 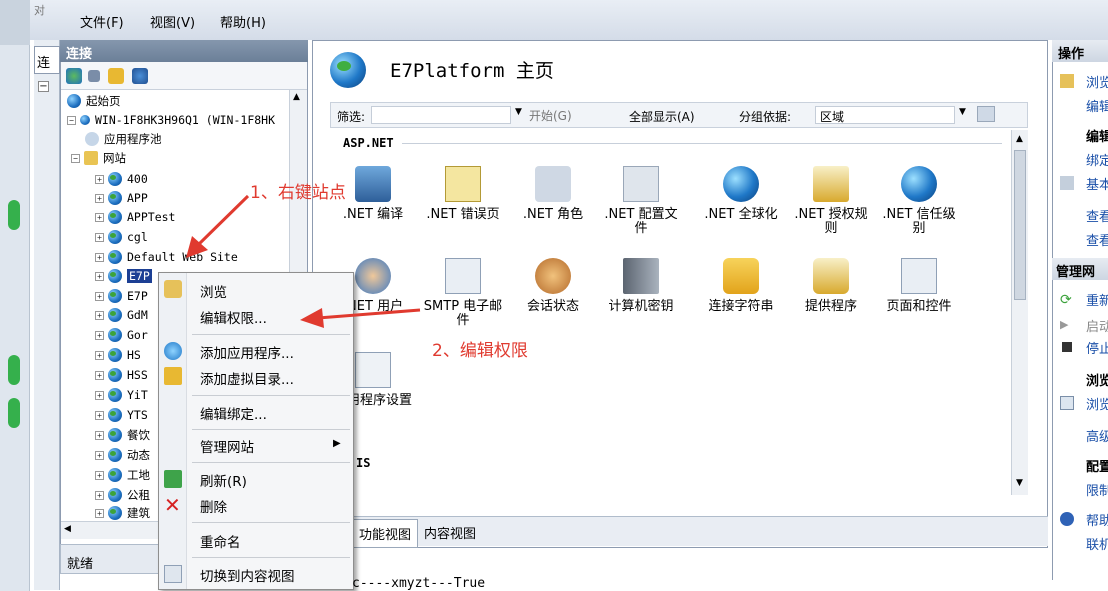 I want to click on background-text: c----xmyzt---True, so click(x=419, y=583).